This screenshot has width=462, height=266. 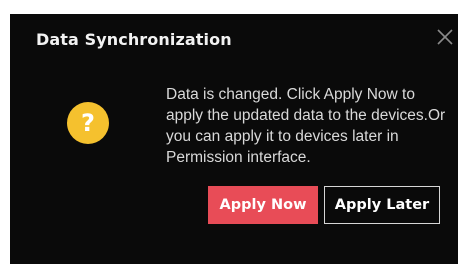 What do you see at coordinates (445, 37) in the screenshot?
I see `close-icon` at bounding box center [445, 37].